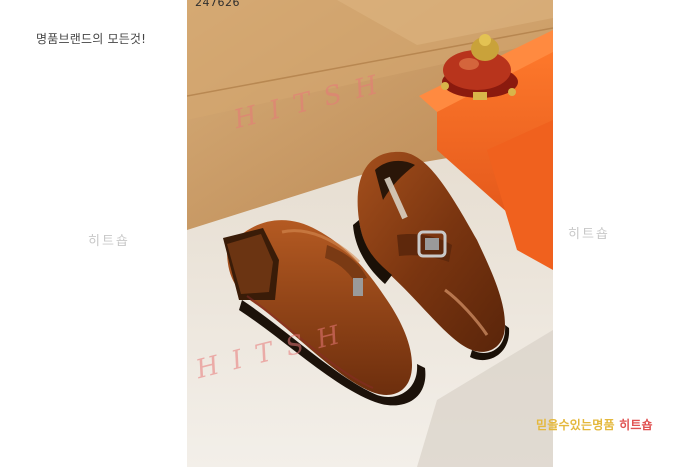 The image size is (700, 467). Describe the element at coordinates (636, 425) in the screenshot. I see `promo-slogan-part2: 히트숍` at that location.